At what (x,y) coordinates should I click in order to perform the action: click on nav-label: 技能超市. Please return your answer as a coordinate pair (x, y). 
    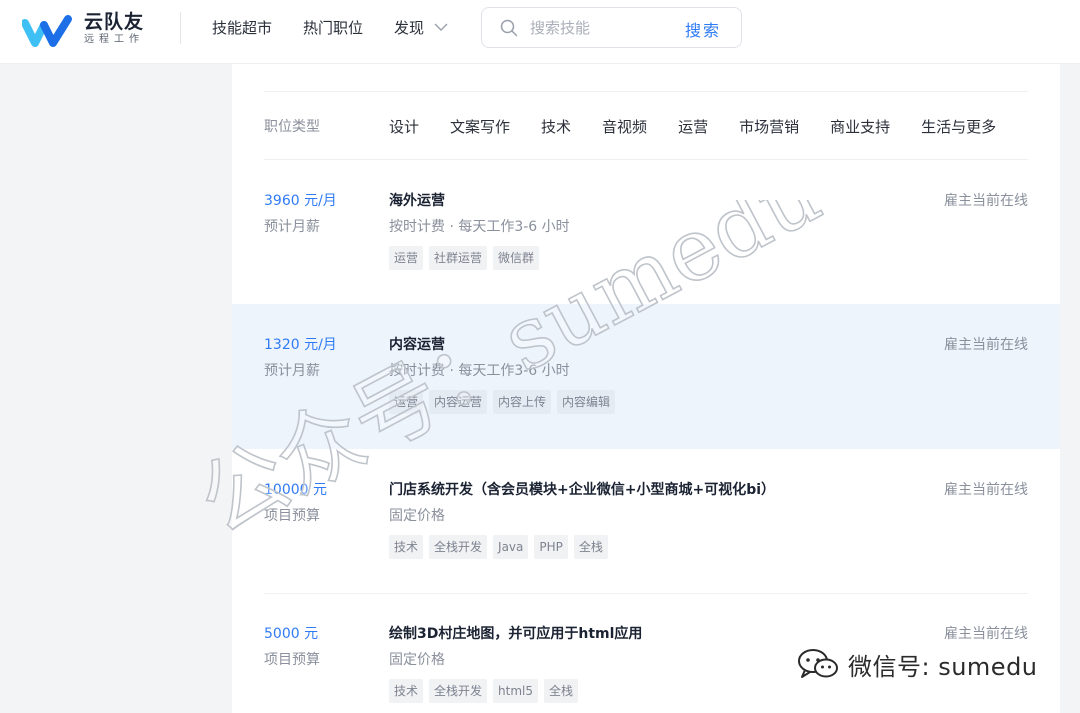
    Looking at the image, I should click on (242, 27).